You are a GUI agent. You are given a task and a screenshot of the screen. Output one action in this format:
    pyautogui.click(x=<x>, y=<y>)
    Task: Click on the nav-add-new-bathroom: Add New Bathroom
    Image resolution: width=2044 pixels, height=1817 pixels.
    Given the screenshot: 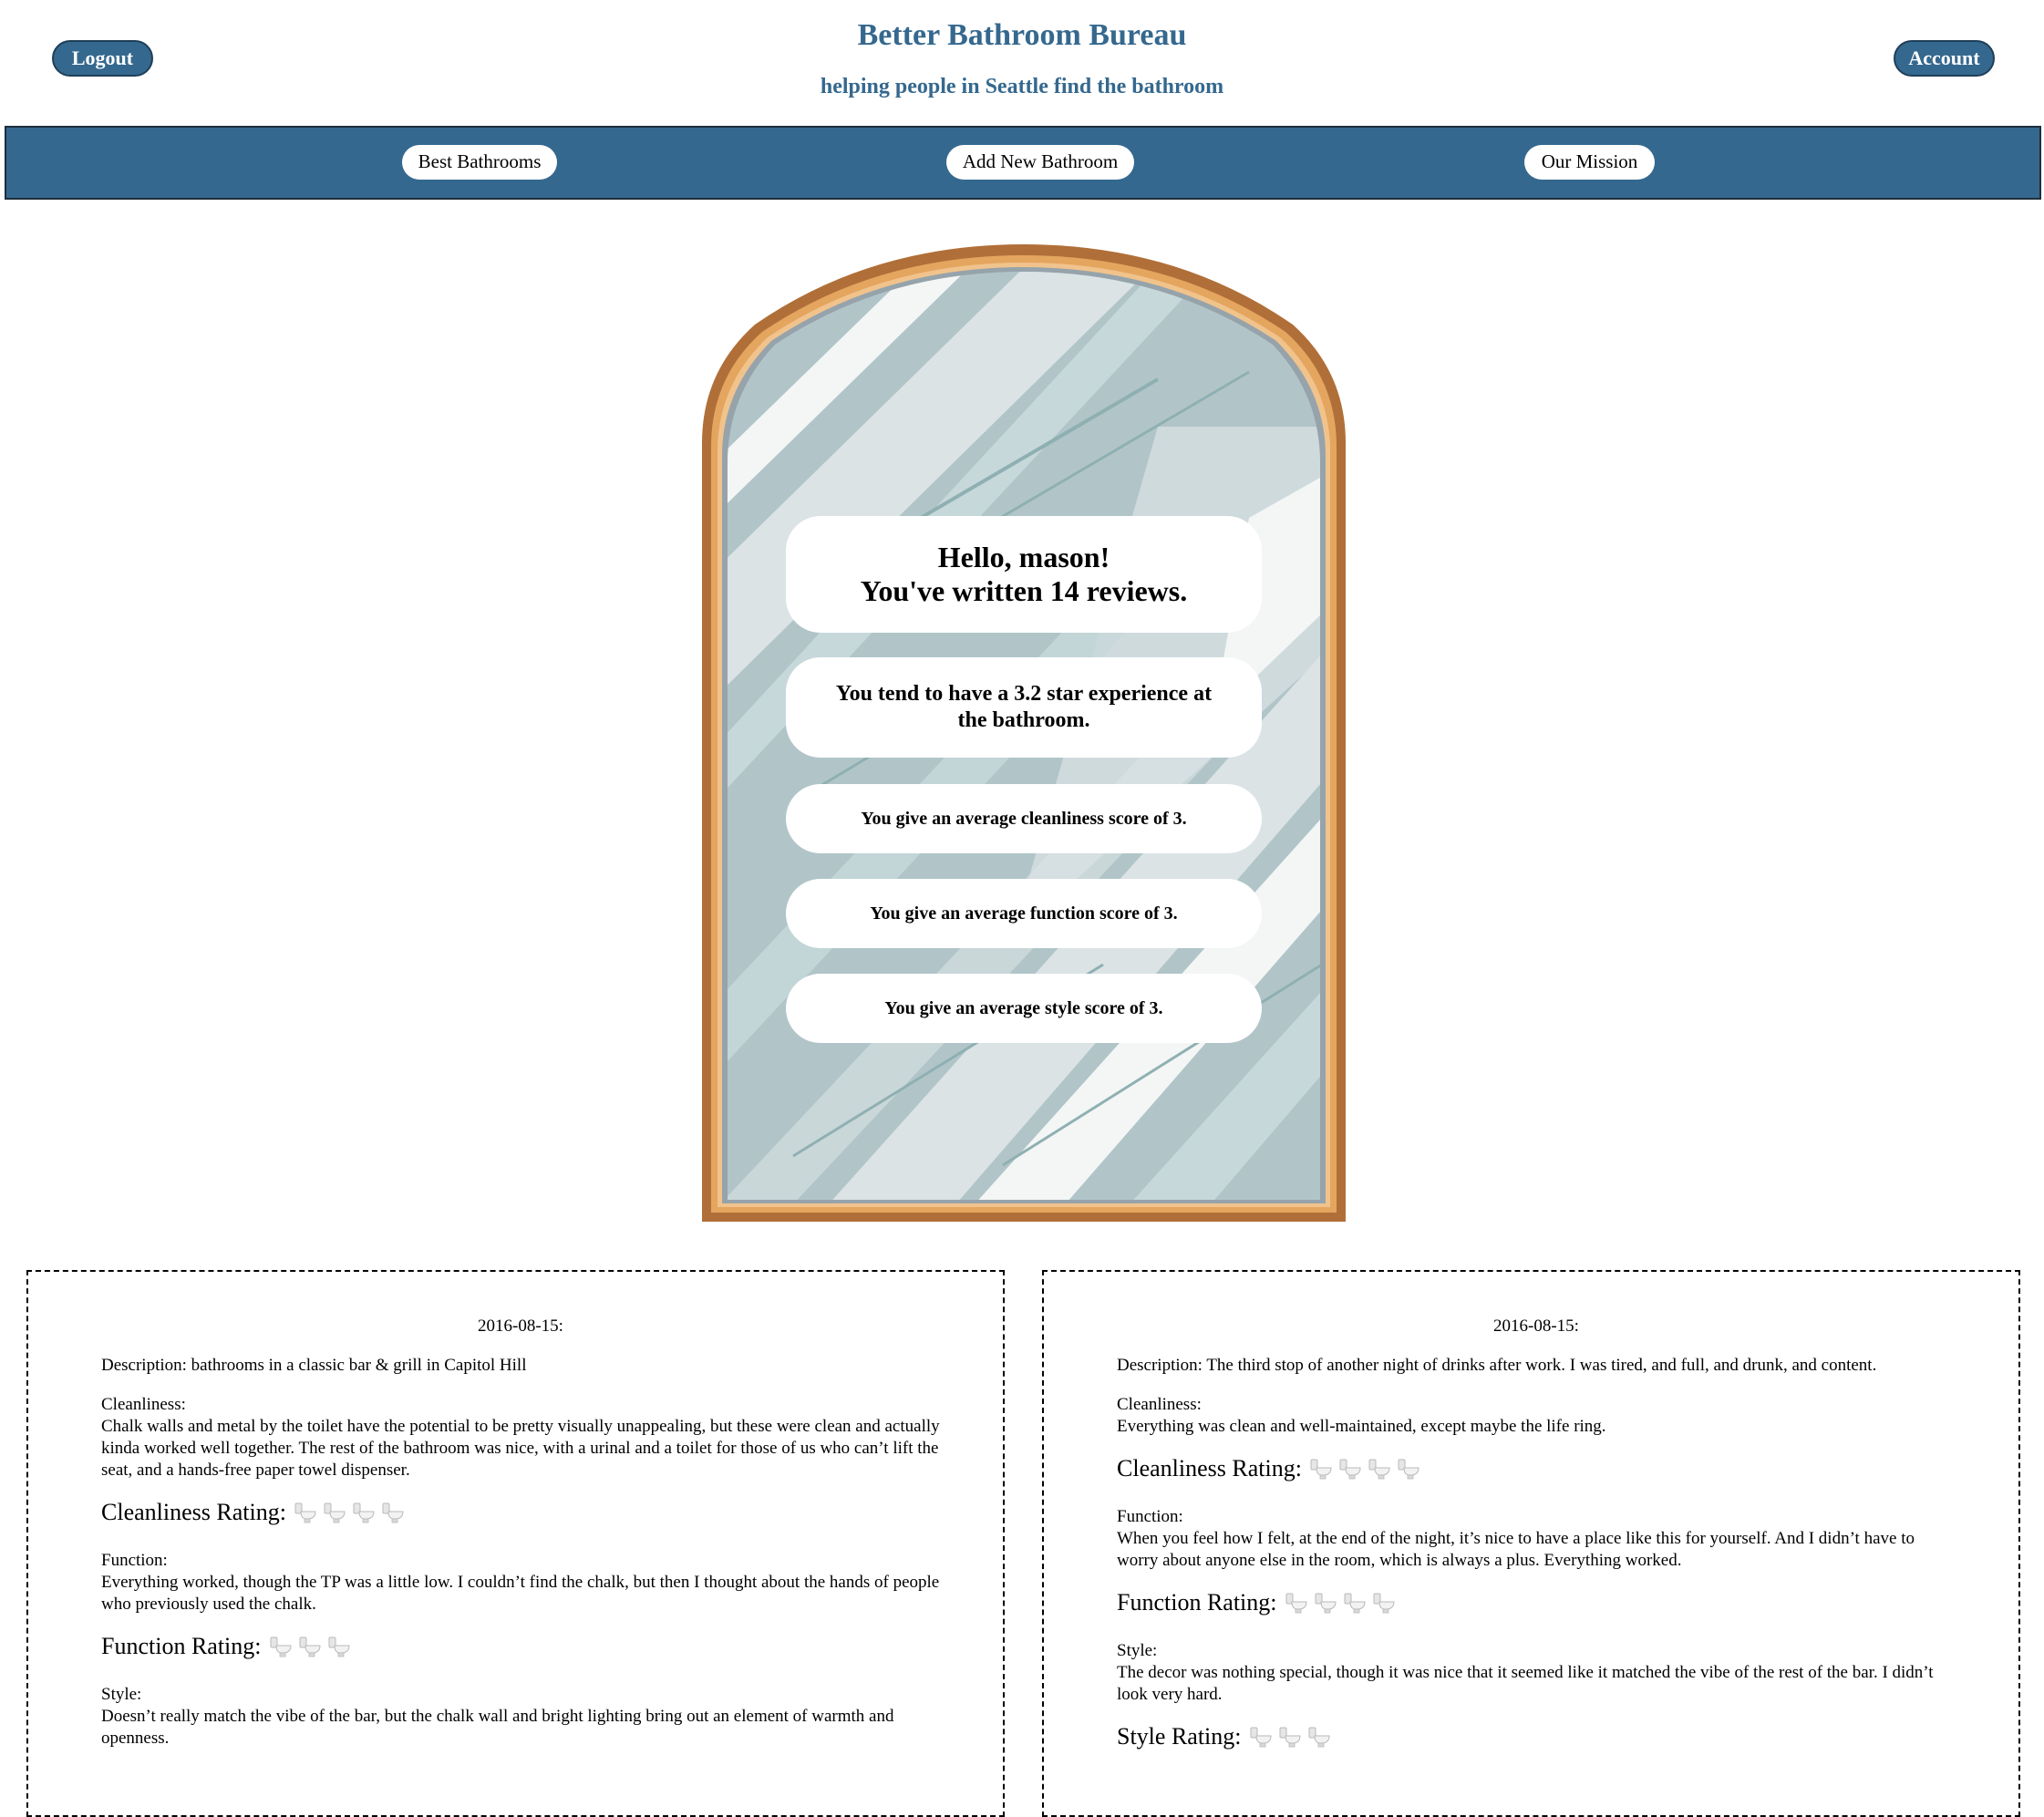 What is the action you would take?
    pyautogui.click(x=1040, y=162)
    